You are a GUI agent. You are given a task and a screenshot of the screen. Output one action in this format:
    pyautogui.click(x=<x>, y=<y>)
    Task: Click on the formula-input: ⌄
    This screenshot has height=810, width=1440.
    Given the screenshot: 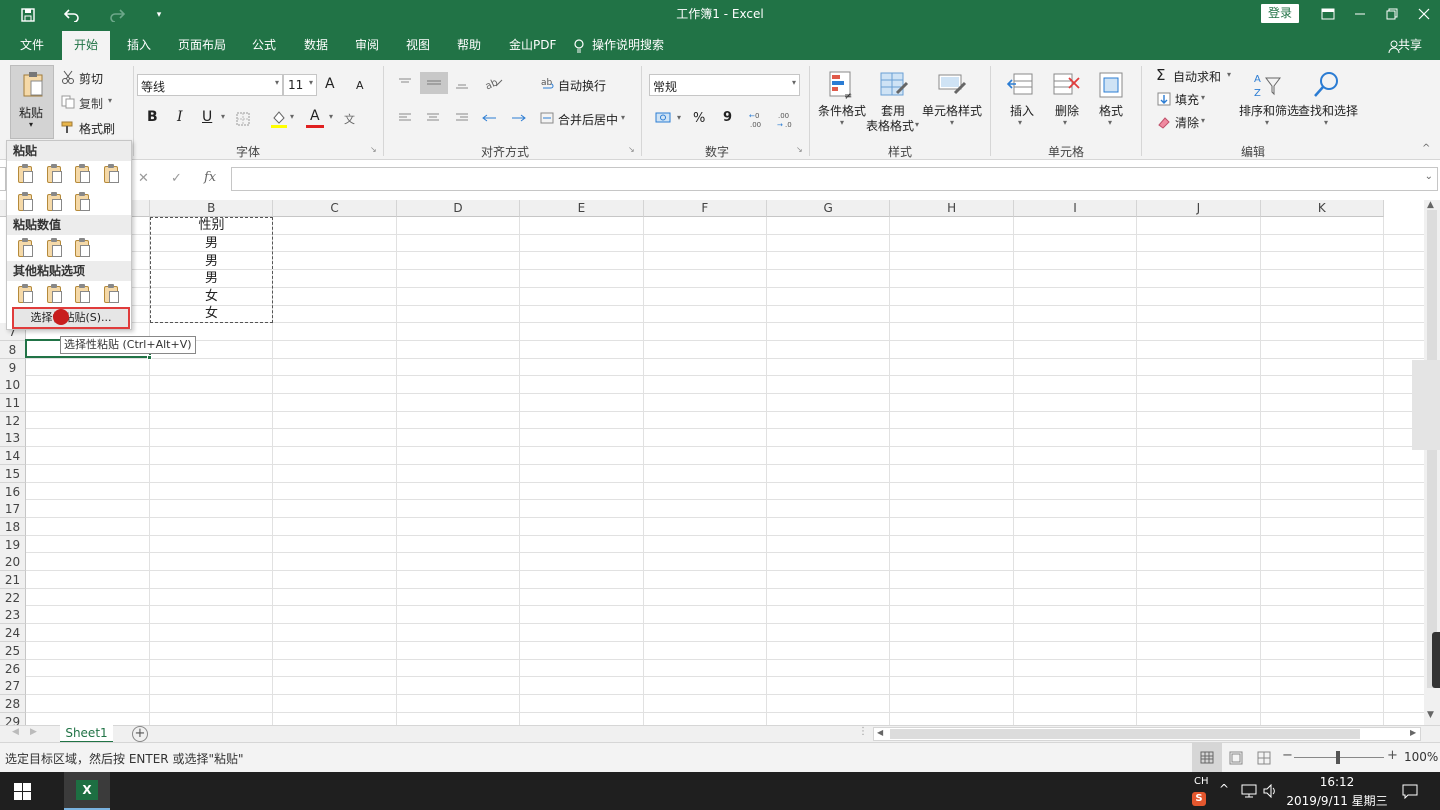 What is the action you would take?
    pyautogui.click(x=834, y=179)
    